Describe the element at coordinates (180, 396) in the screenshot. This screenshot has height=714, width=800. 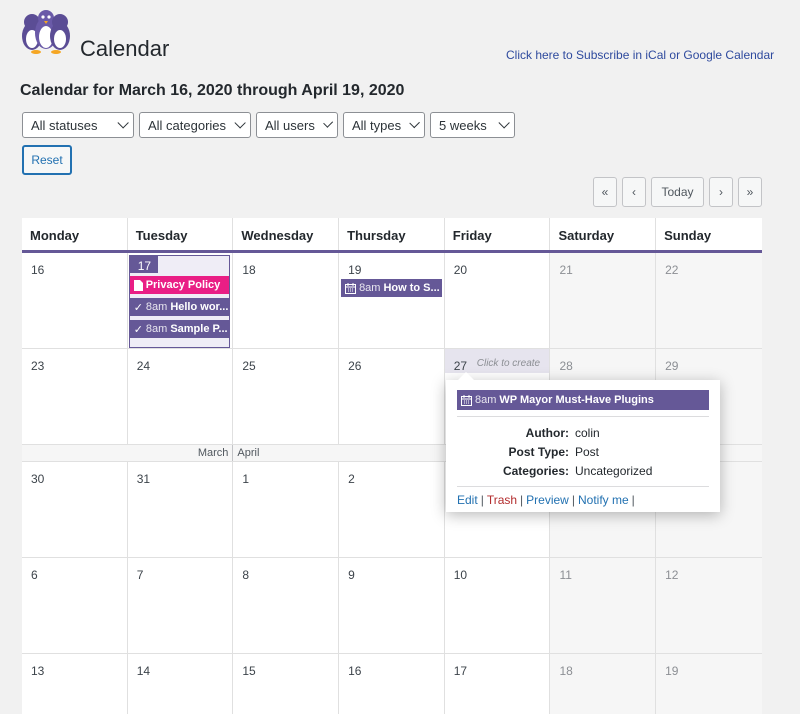
I see `day-cell: 24` at that location.